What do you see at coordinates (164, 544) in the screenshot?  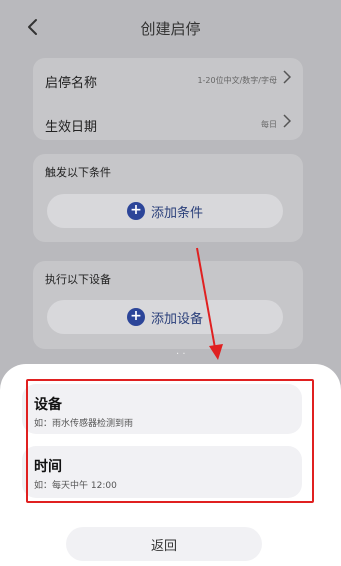 I see `return-button: 返回` at bounding box center [164, 544].